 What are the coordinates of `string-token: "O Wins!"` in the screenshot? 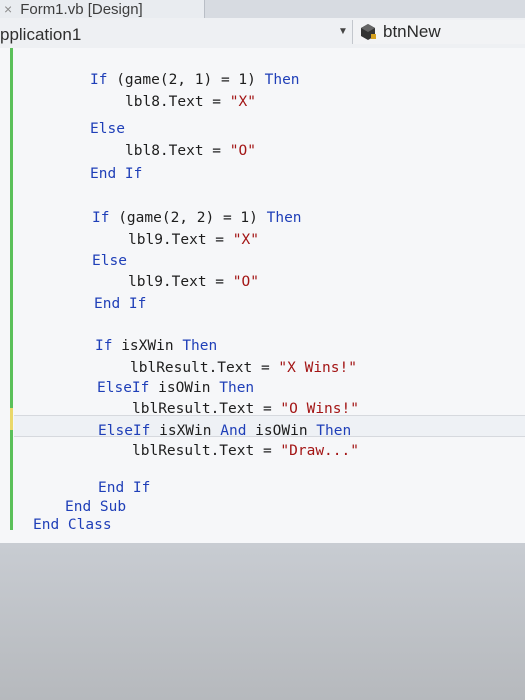 It's located at (319, 409).